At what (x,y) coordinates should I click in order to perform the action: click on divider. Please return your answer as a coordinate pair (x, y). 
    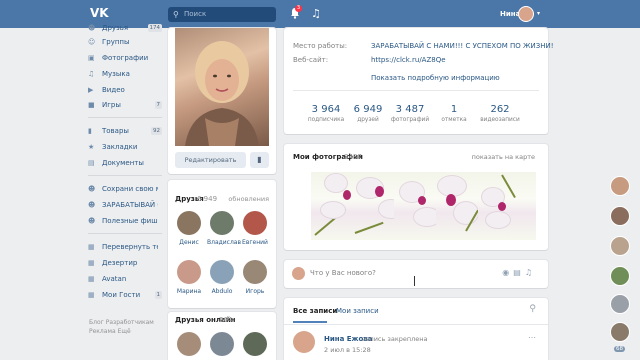
    Looking at the image, I should click on (416, 324).